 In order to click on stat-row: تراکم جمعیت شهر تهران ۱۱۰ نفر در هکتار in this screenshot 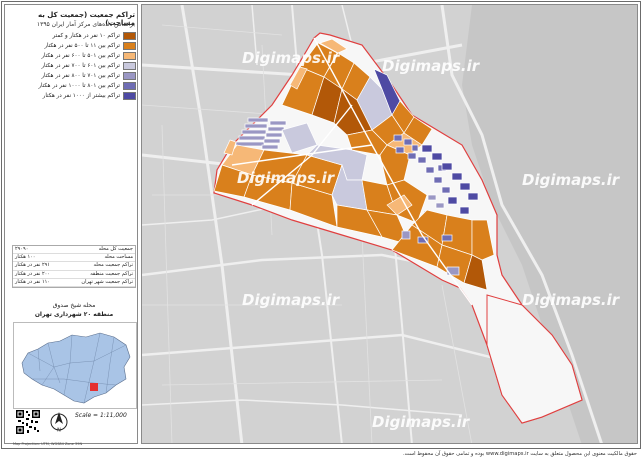, I will do `click(74, 283)`.